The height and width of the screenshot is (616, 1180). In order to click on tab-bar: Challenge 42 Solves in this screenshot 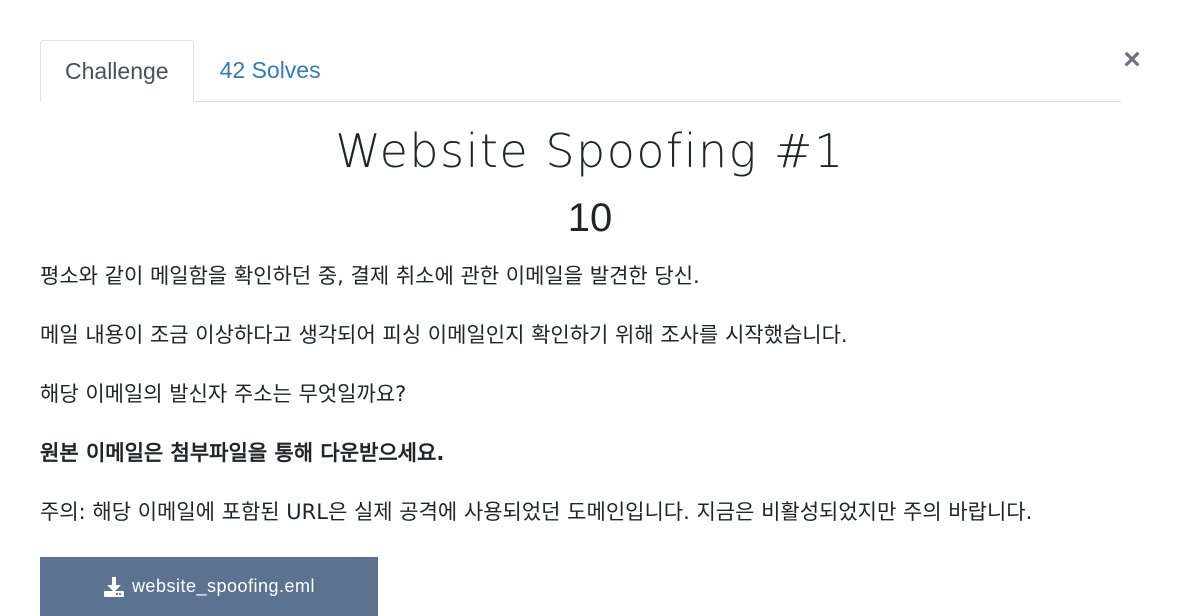, I will do `click(580, 71)`.